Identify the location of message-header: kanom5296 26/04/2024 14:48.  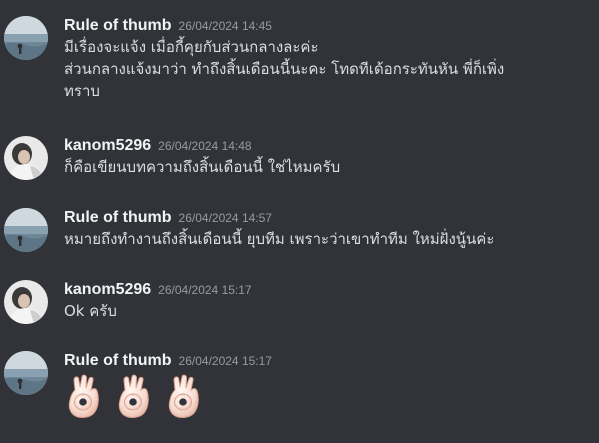
(158, 145).